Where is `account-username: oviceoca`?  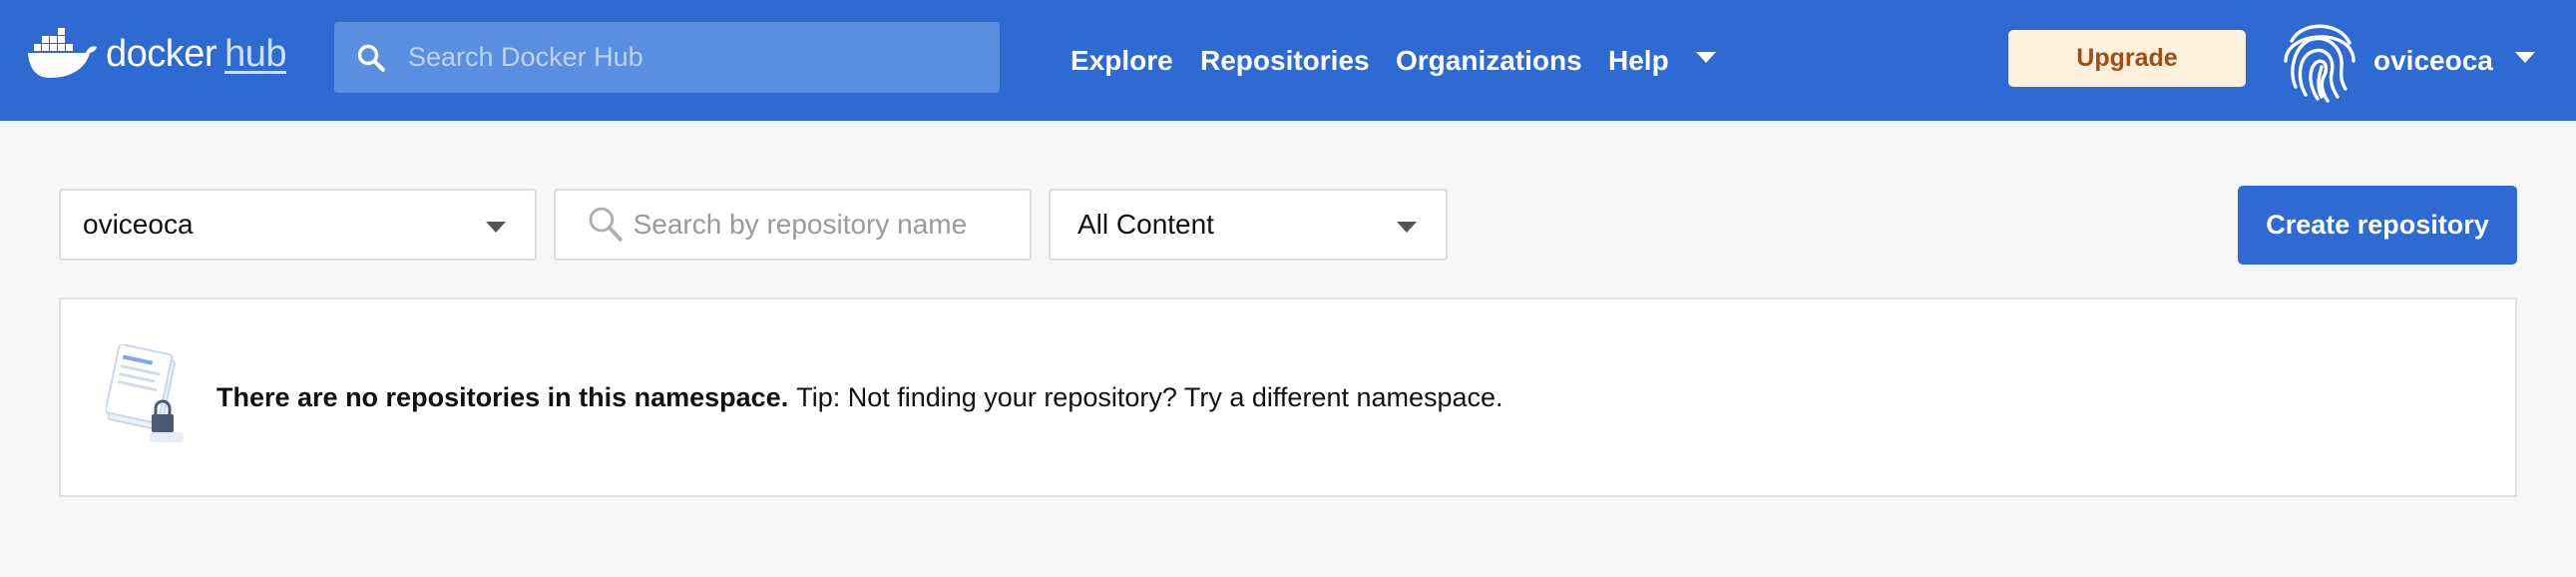
account-username: oviceoca is located at coordinates (2433, 60).